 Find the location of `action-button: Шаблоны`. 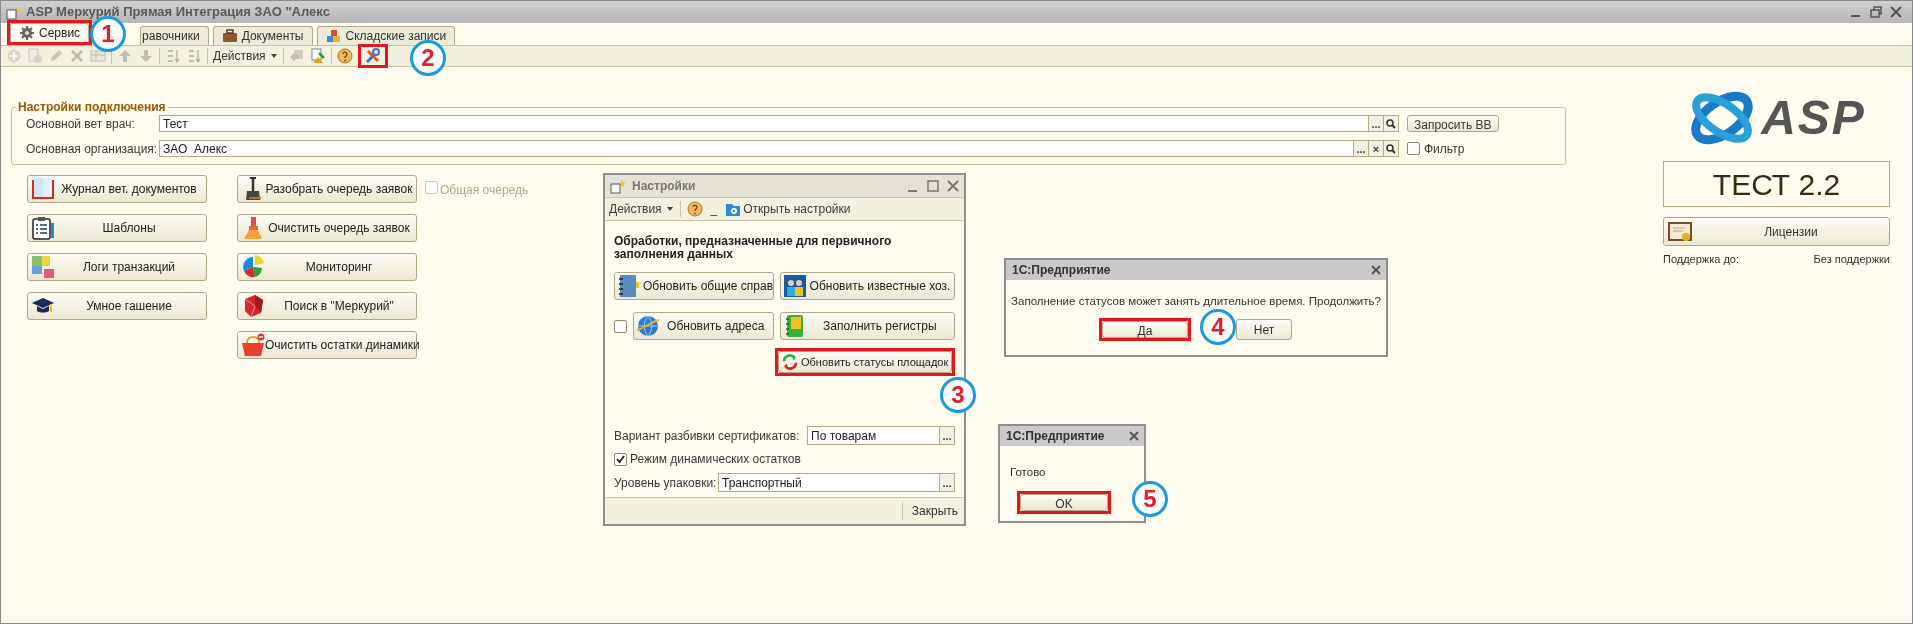

action-button: Шаблоны is located at coordinates (117, 228).